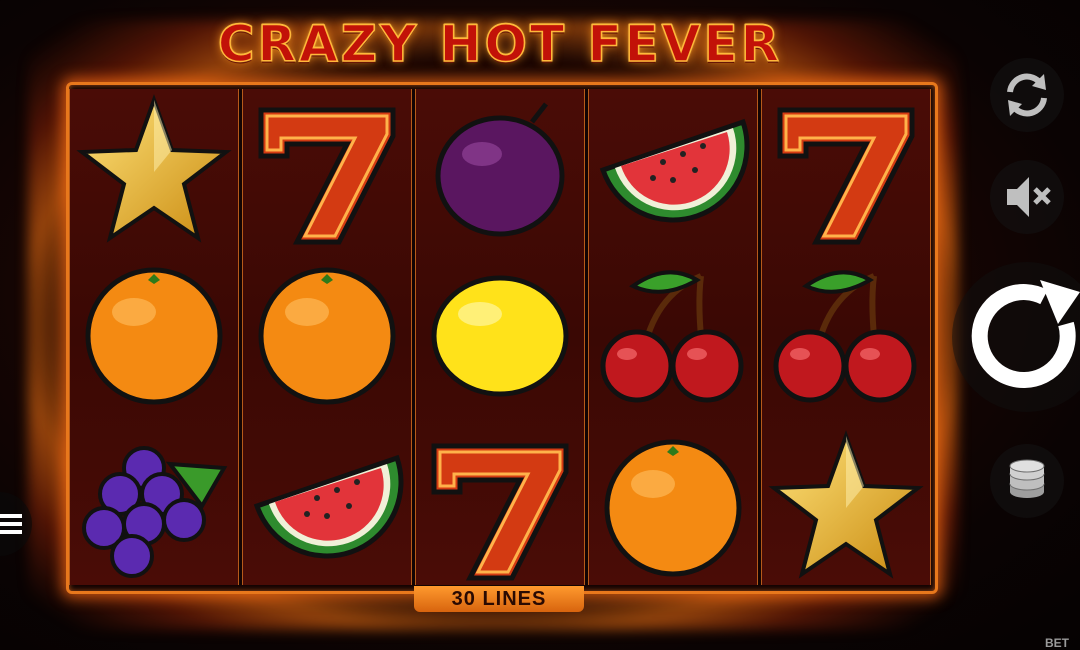 This screenshot has height=650, width=1080. Describe the element at coordinates (1025, 334) in the screenshot. I see `spin-icon` at that location.